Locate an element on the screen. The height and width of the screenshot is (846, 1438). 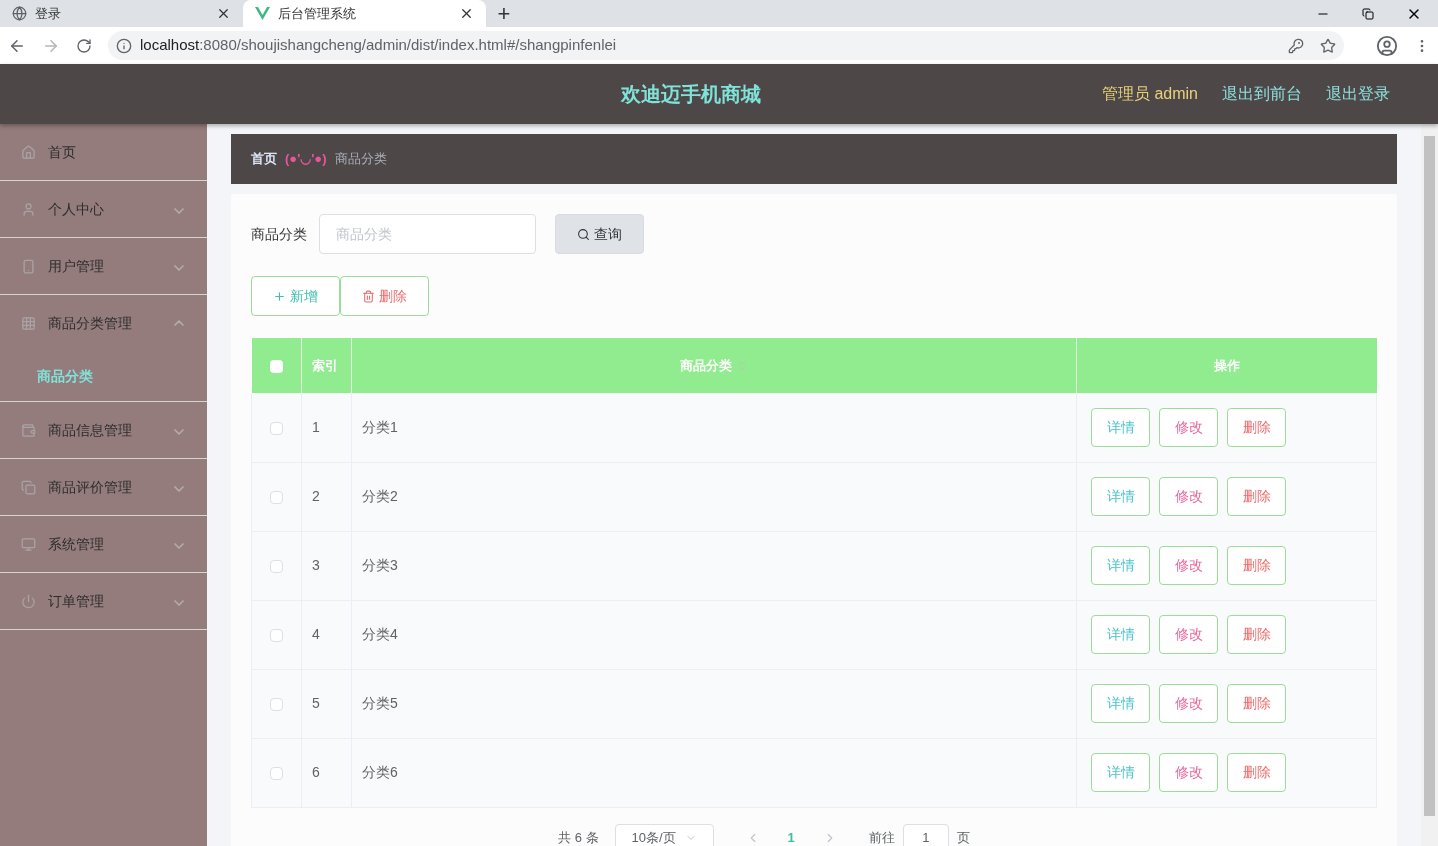
browser-tab: 登录 is located at coordinates (121, 13).